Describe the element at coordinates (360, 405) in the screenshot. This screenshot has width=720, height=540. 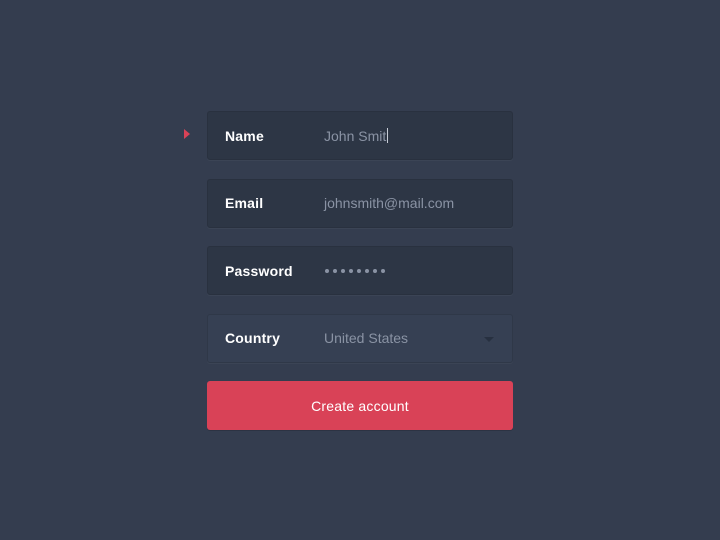
I see `create-account-button: Create account` at that location.